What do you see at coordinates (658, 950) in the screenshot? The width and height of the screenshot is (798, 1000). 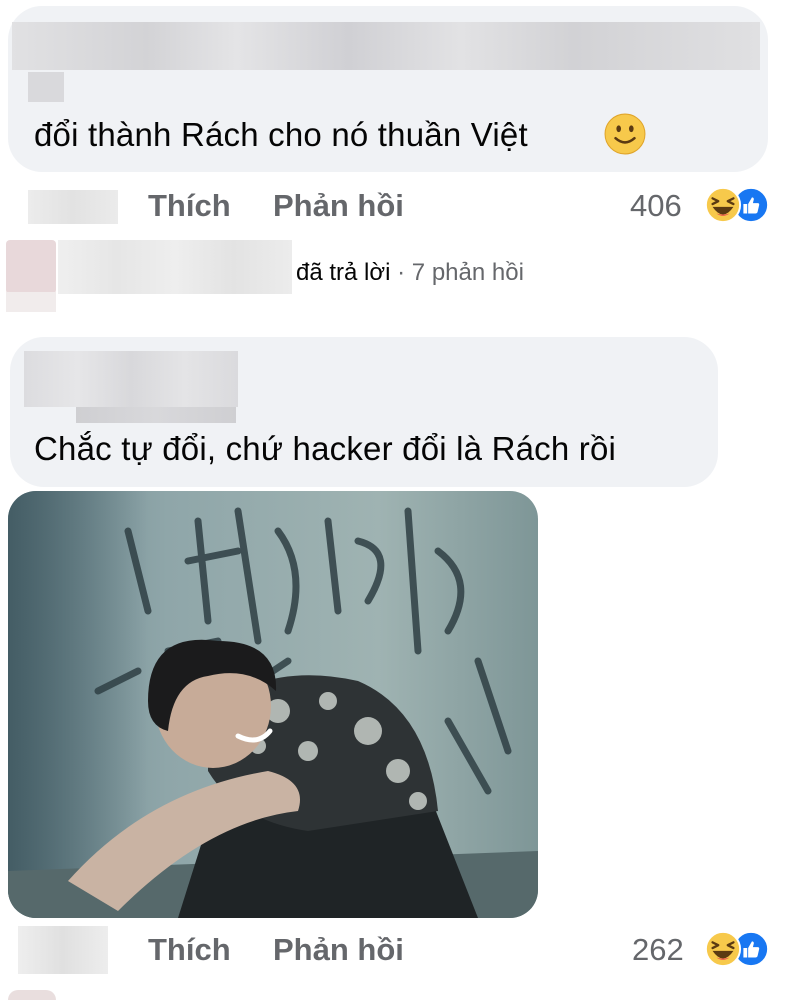 I see `reaction-count: 262` at bounding box center [658, 950].